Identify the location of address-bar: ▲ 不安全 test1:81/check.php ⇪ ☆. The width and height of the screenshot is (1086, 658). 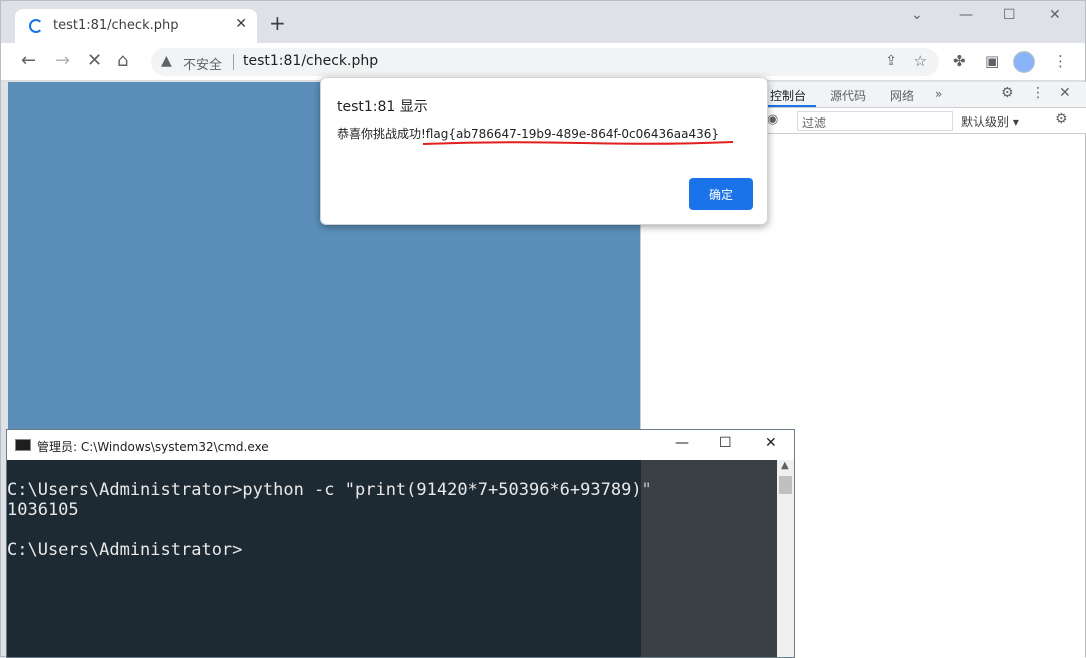
(545, 62).